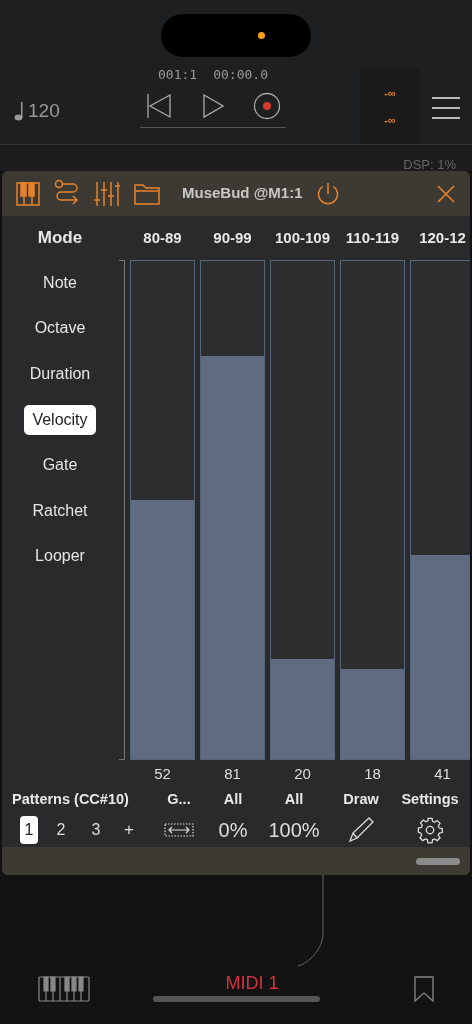  What do you see at coordinates (60, 419) in the screenshot?
I see `mode-option: Velocity` at bounding box center [60, 419].